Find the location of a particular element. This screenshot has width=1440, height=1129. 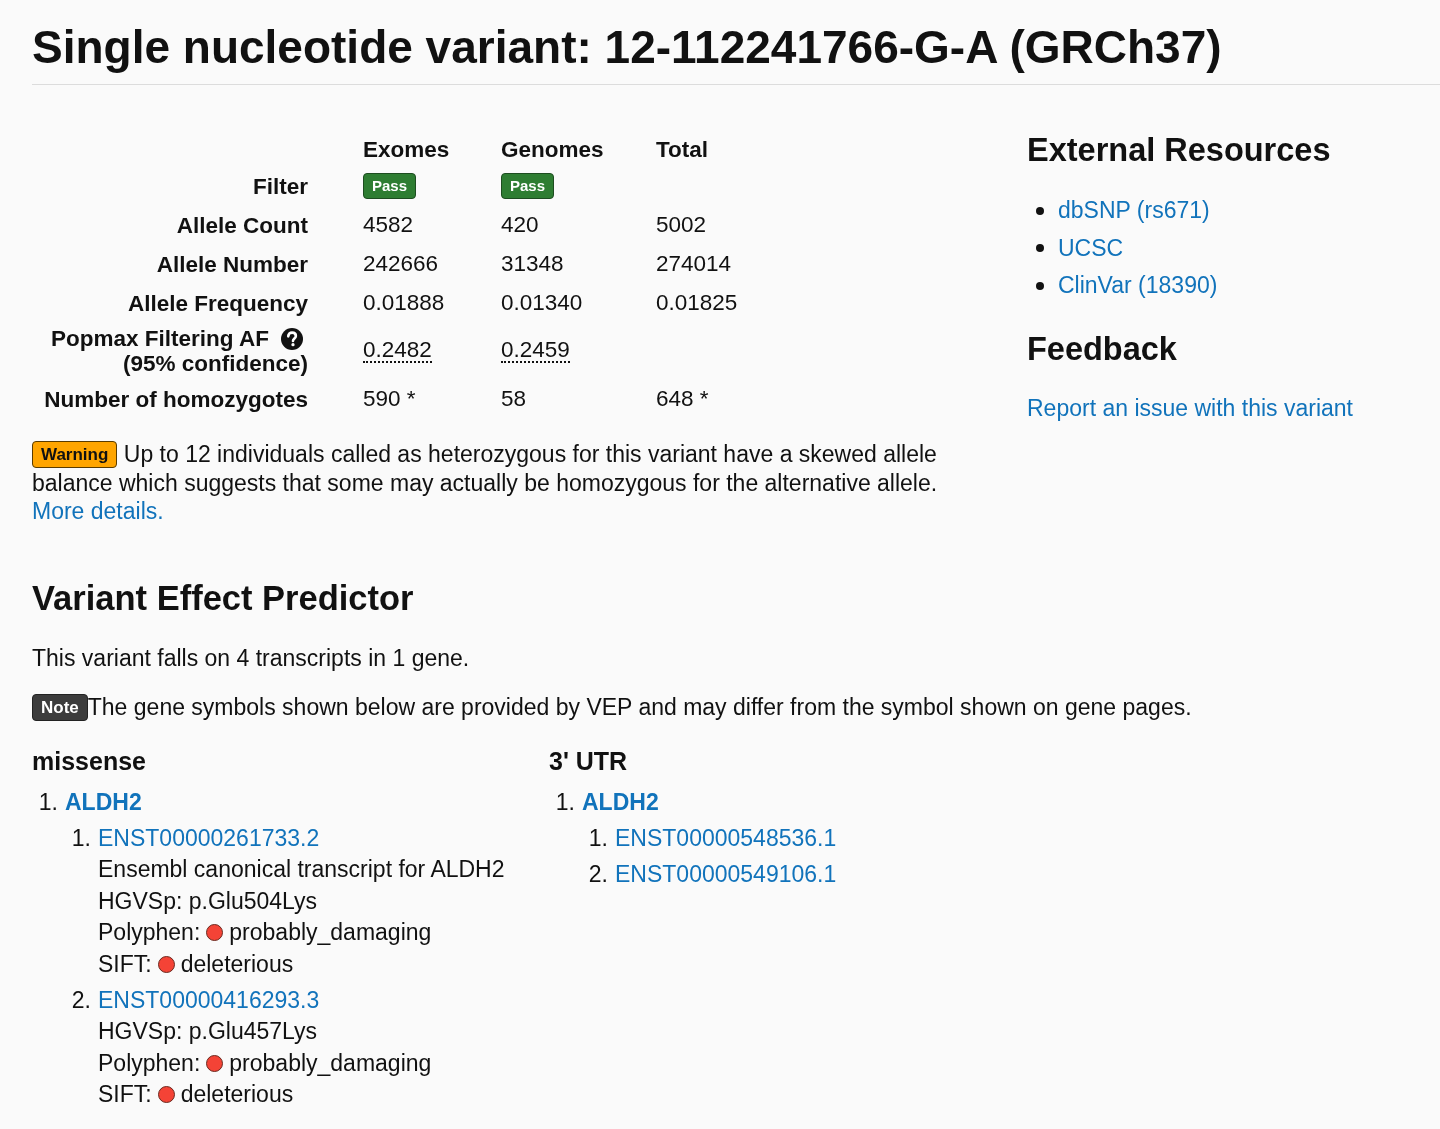

table-cell: 242666 is located at coordinates (401, 264).